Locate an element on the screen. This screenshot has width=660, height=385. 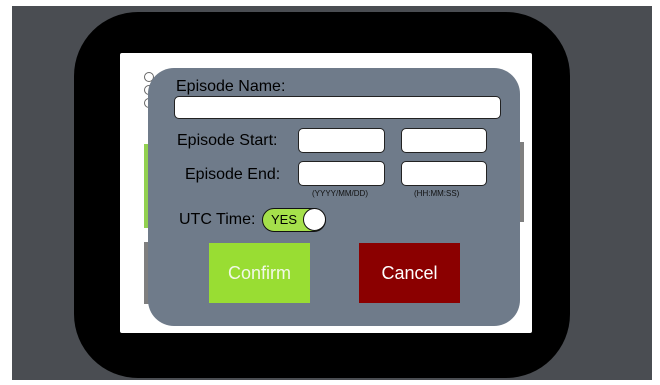
episode-name-label: Episode Name: is located at coordinates (231, 86).